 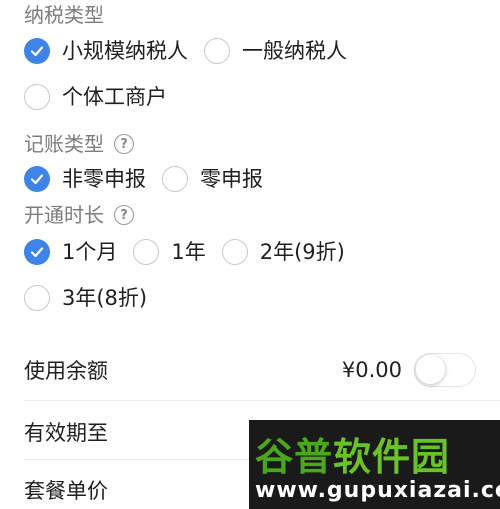 I want to click on radio-label: 小规模纳税人, so click(x=125, y=51).